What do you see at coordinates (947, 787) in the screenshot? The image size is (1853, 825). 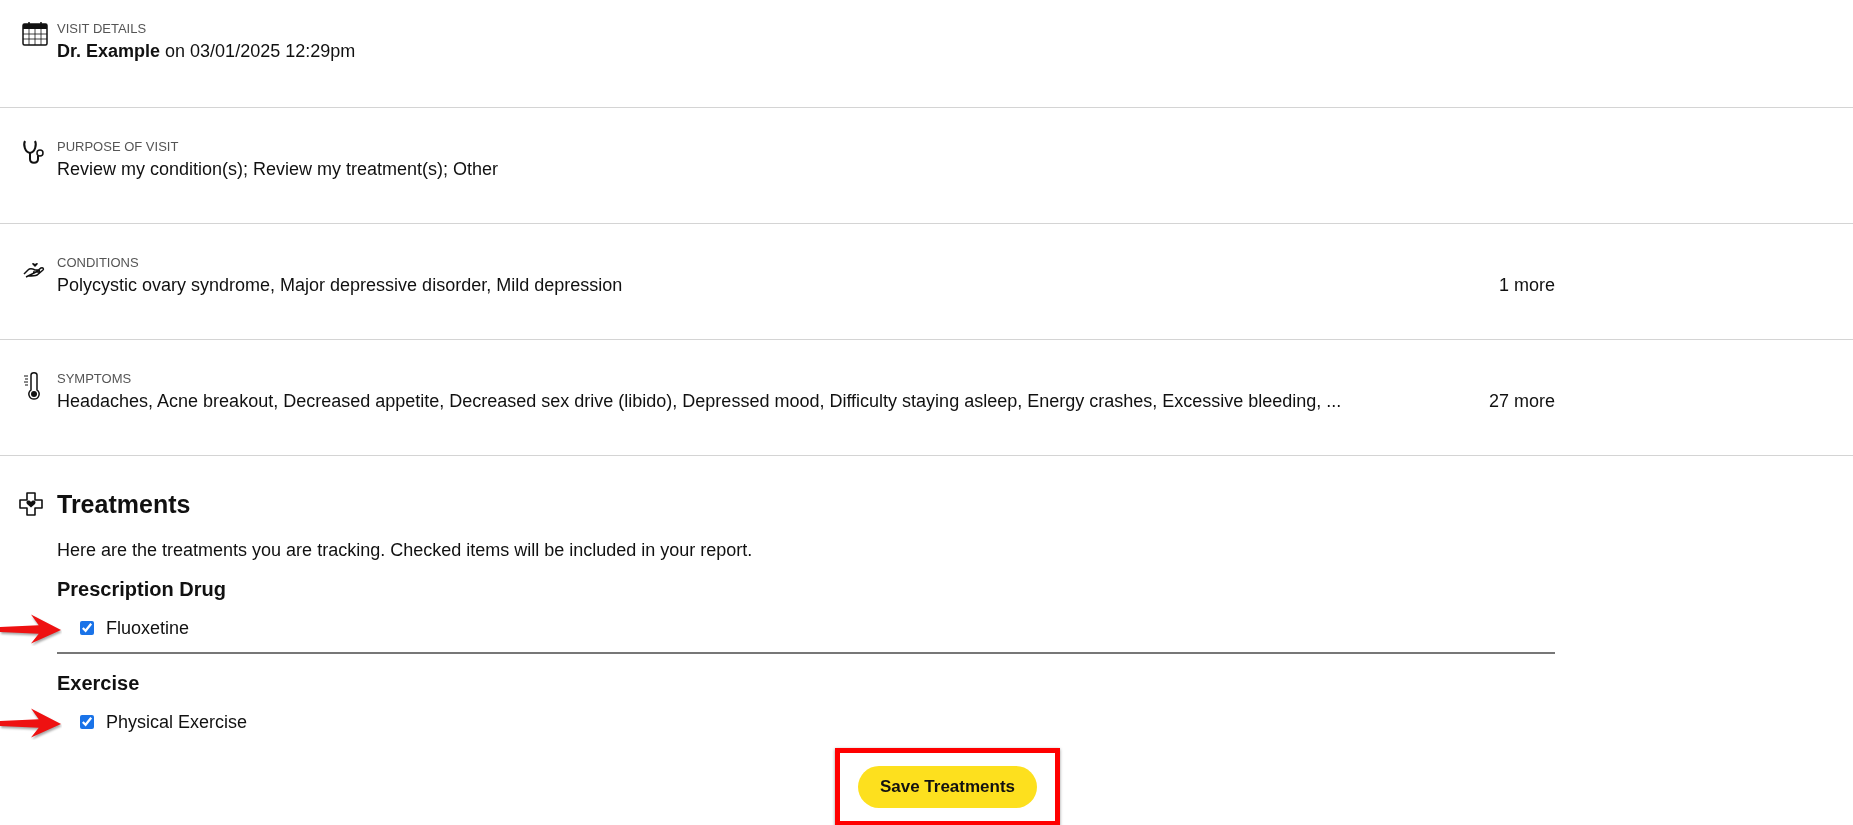 I see `save-button: Save Treatments` at bounding box center [947, 787].